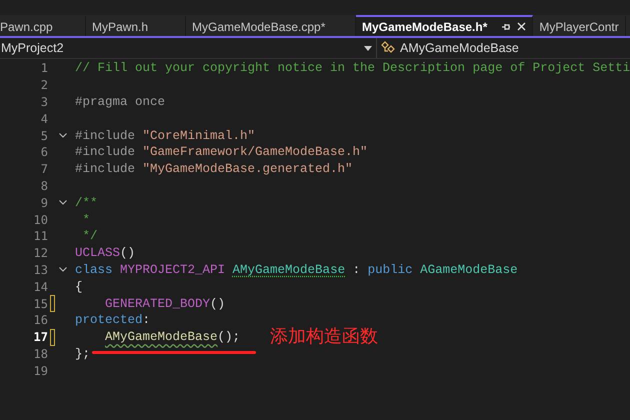 The image size is (630, 420). I want to click on line-number: 18, so click(40, 353).